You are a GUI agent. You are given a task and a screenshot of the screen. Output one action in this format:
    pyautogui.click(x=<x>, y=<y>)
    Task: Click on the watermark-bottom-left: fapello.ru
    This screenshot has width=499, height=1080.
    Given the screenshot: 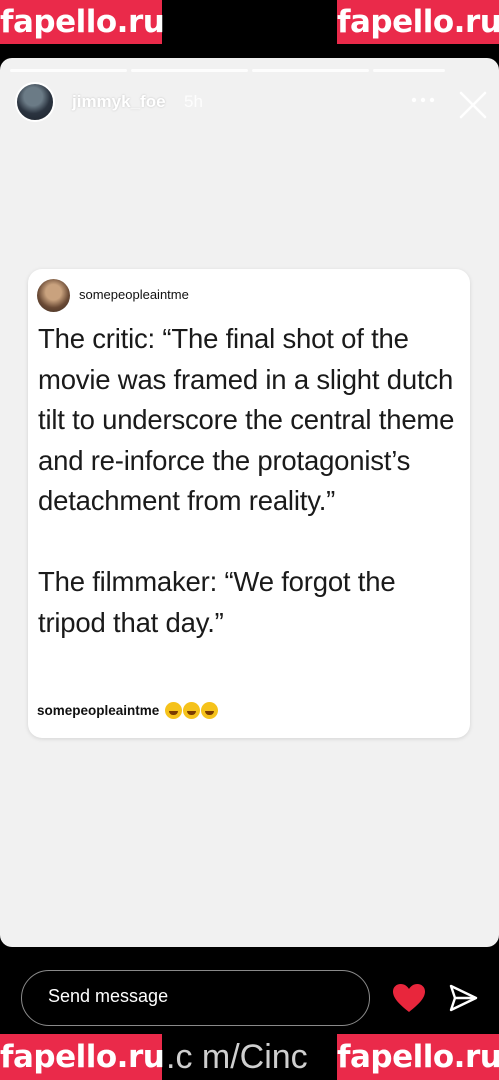 What is the action you would take?
    pyautogui.click(x=82, y=1057)
    